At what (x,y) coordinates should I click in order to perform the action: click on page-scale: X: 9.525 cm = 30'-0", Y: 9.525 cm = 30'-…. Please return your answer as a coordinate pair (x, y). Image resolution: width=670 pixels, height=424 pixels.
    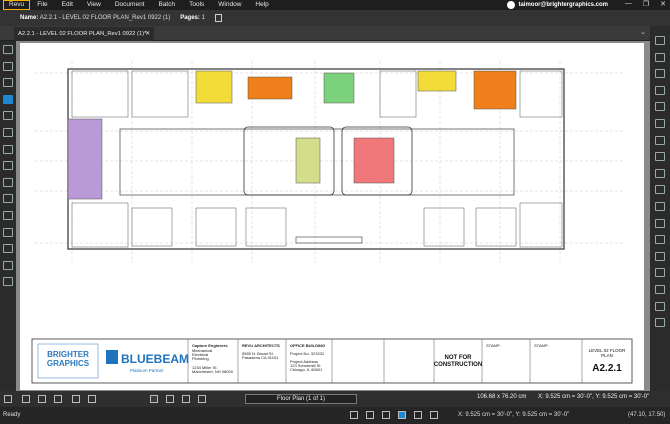
    Looking at the image, I should click on (594, 397).